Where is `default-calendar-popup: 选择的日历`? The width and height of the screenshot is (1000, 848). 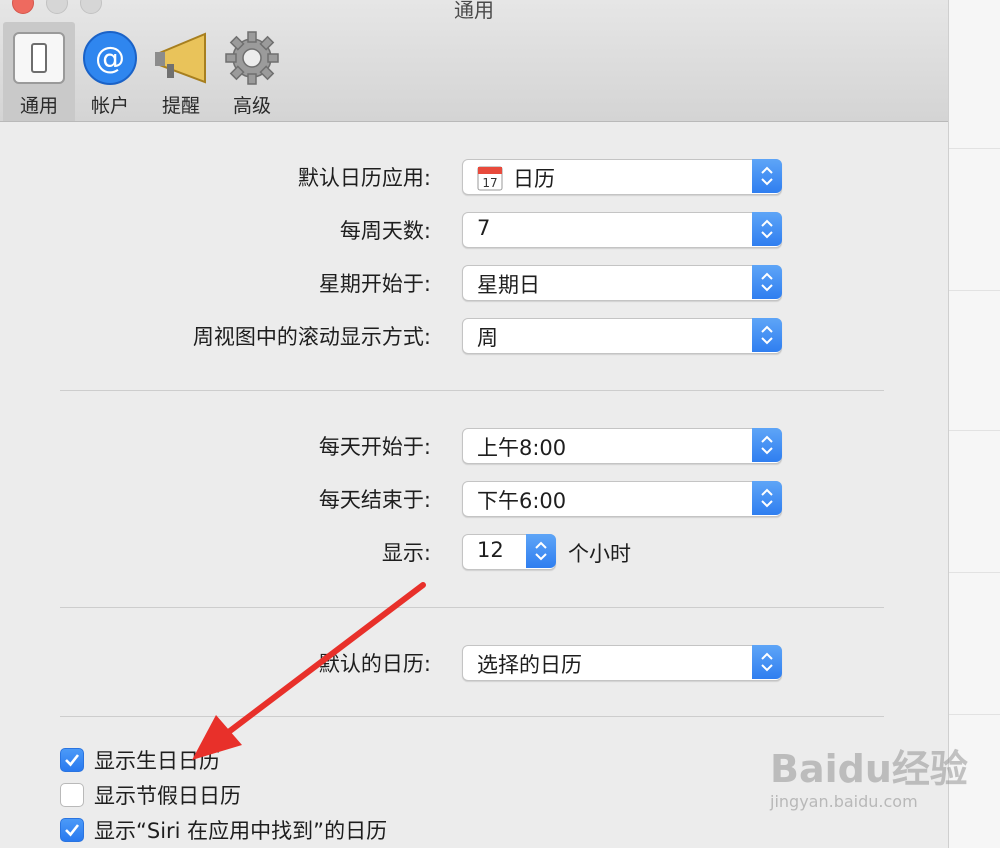
default-calendar-popup: 选择的日历 is located at coordinates (622, 663).